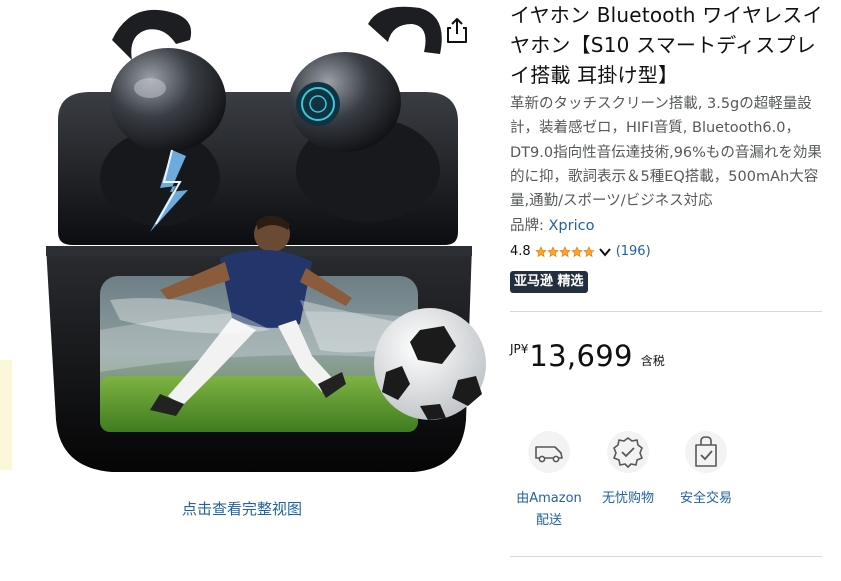 This screenshot has height=581, width=841. Describe the element at coordinates (520, 252) in the screenshot. I see `rating-value: 4.8` at that location.